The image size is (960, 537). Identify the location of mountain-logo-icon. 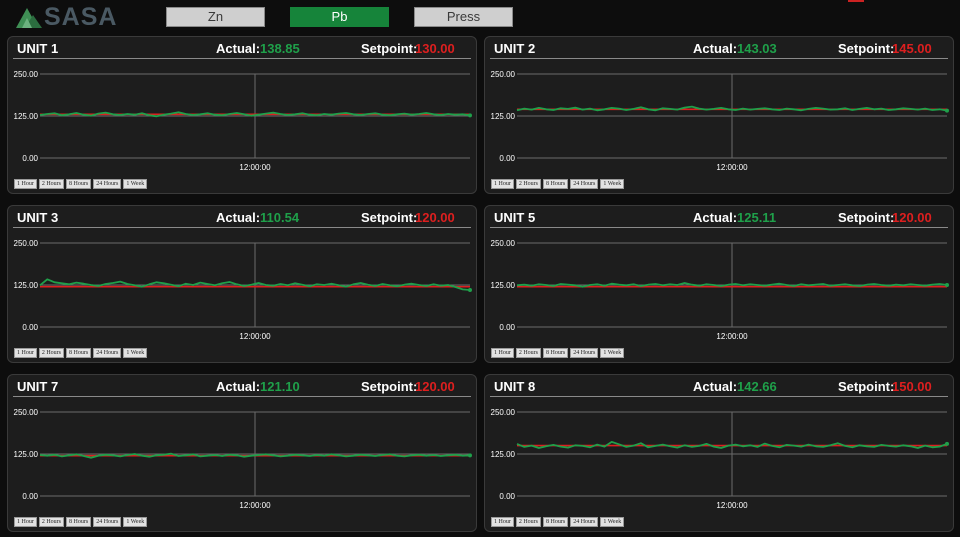
(29, 18).